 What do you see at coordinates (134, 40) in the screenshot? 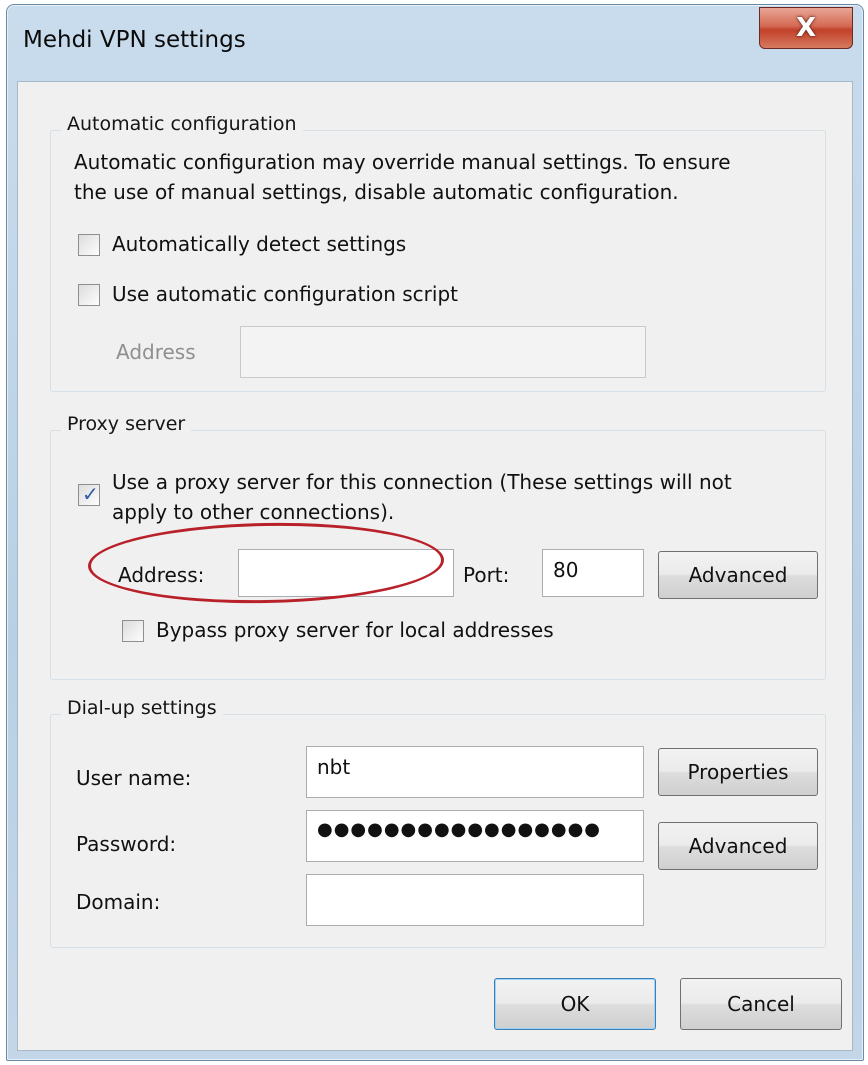
I see `window-title: Mehdi VPN settings` at bounding box center [134, 40].